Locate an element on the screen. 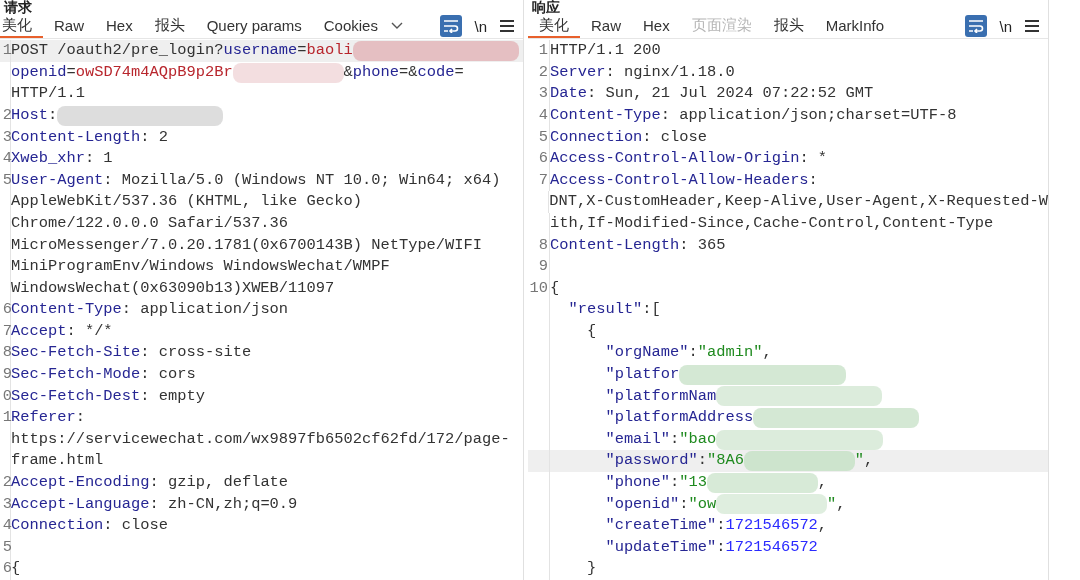  code-text: https://servicewechat.com/wx9897fb6502cf62fd/172/page- is located at coordinates (260, 439).